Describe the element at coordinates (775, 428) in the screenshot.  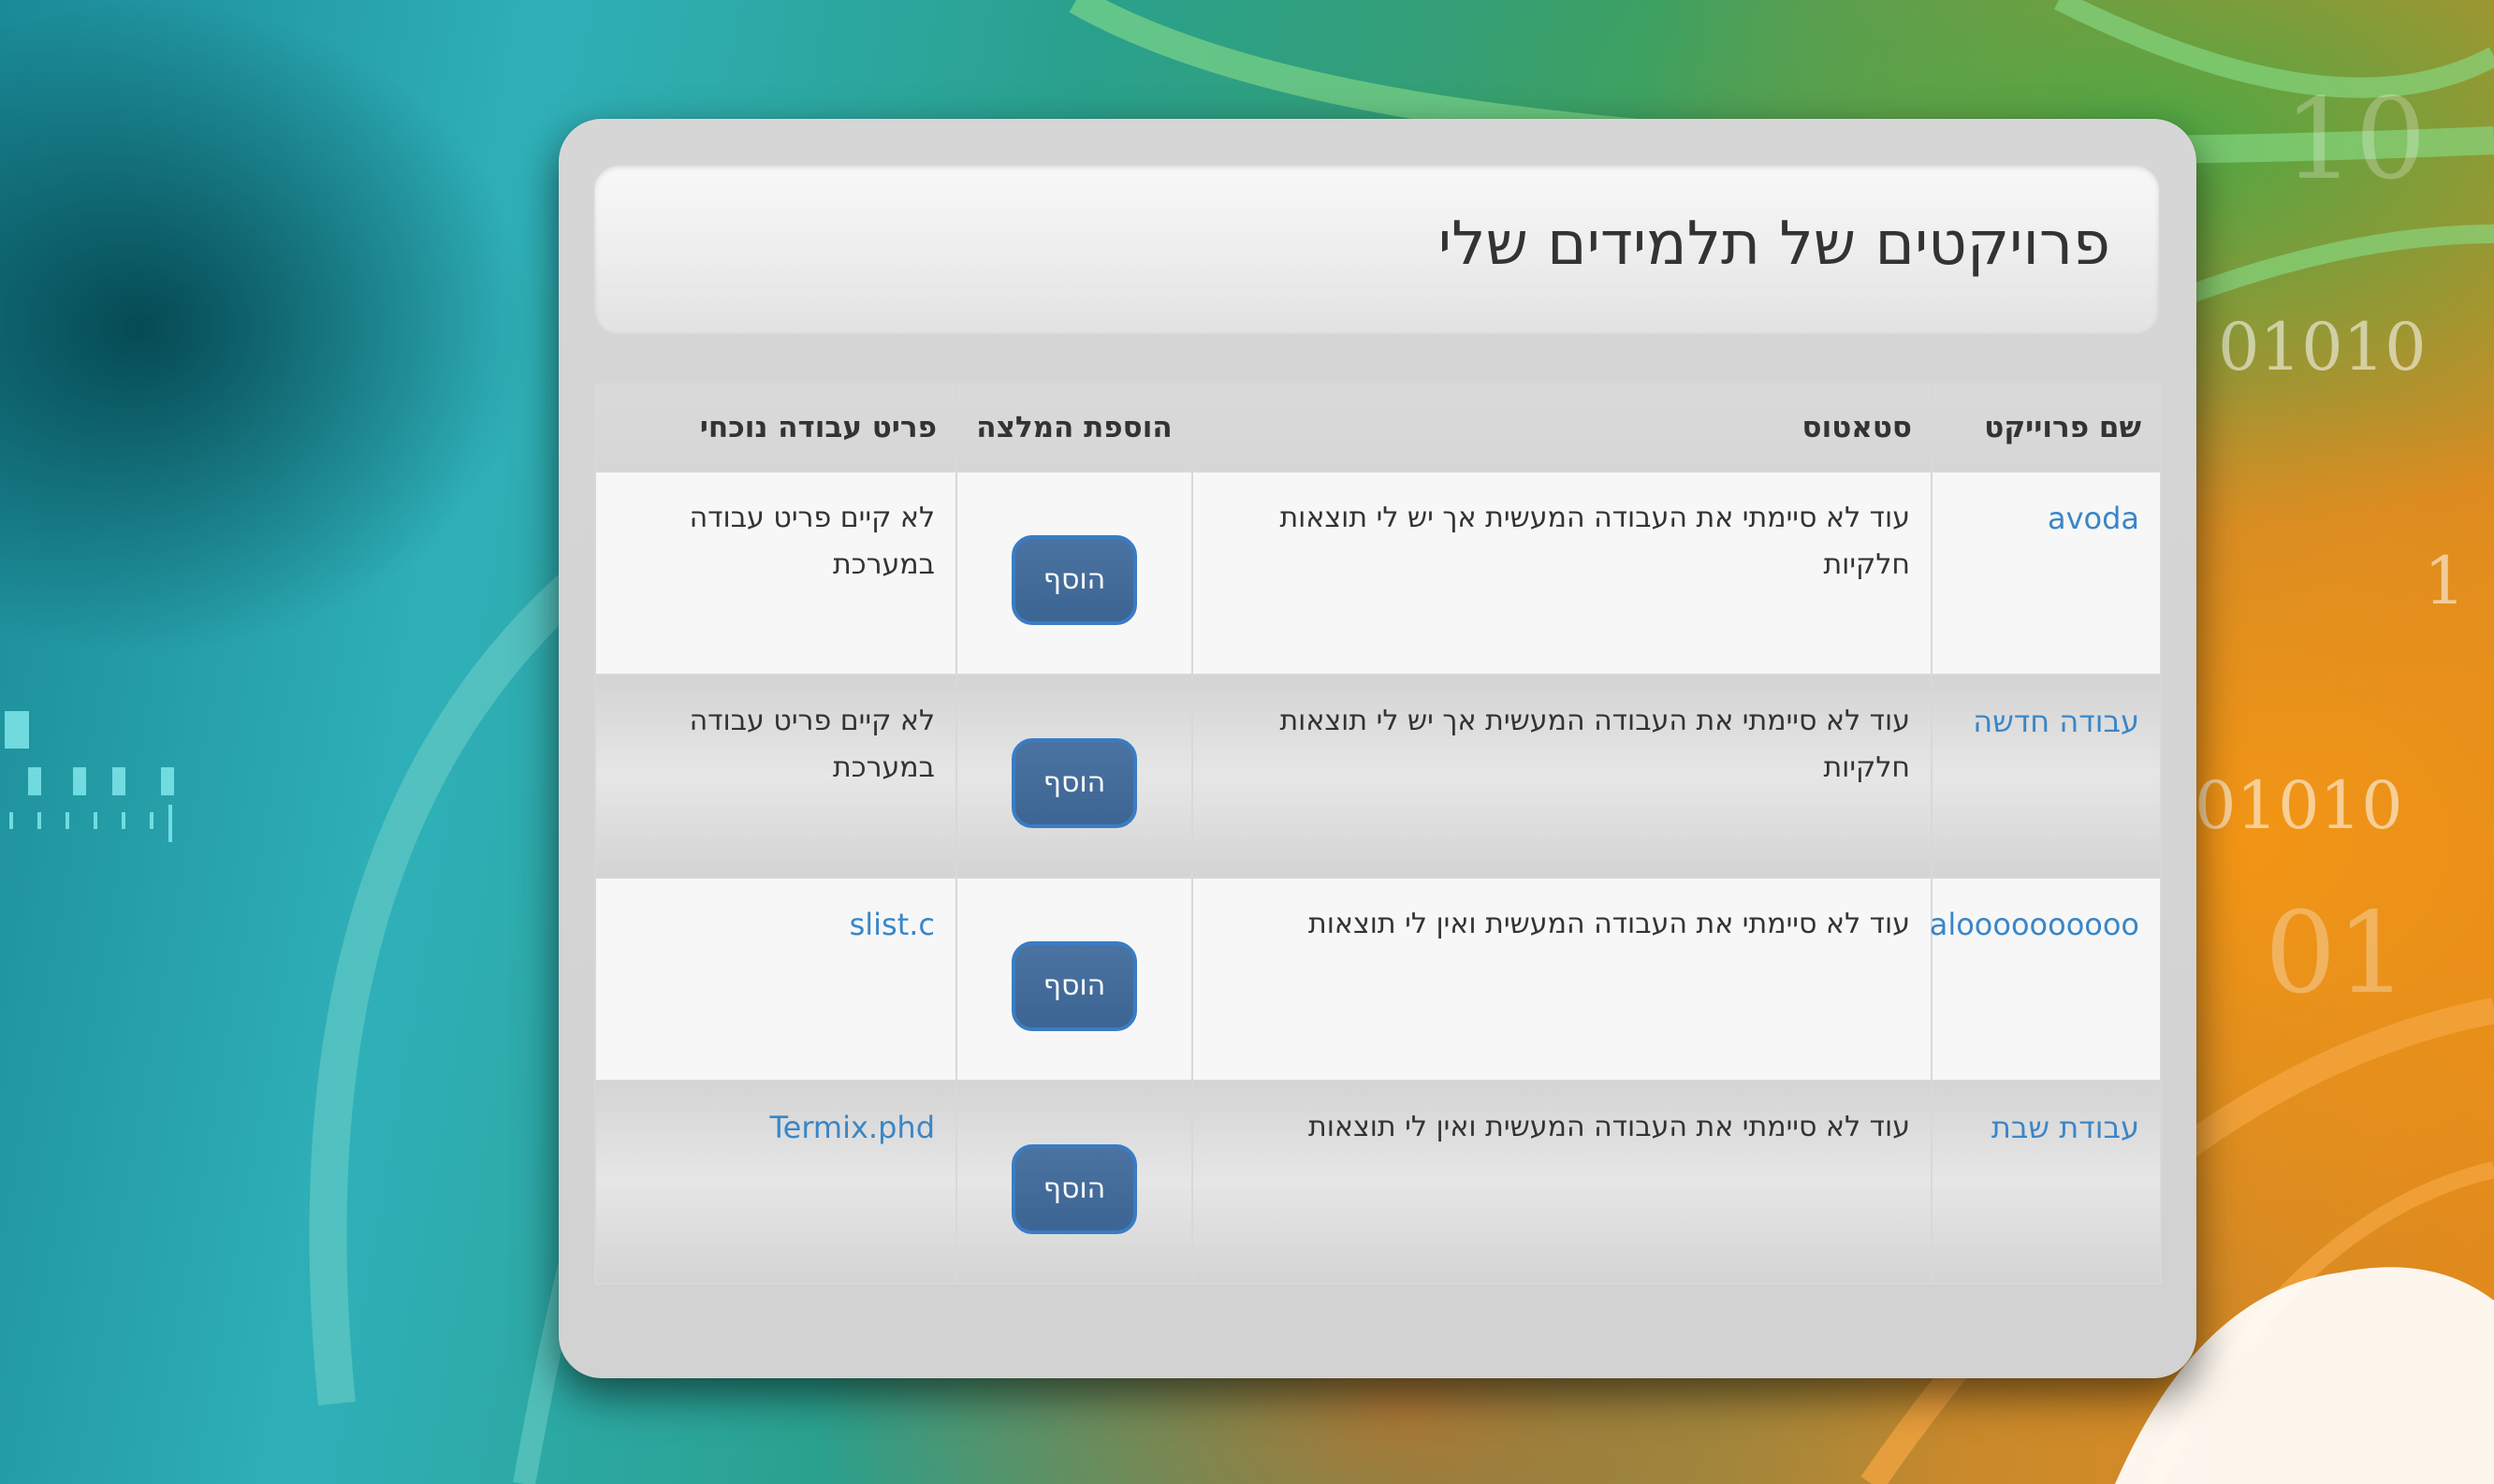
I see `header-current-work-item: פריט עבודה נוכחי` at that location.